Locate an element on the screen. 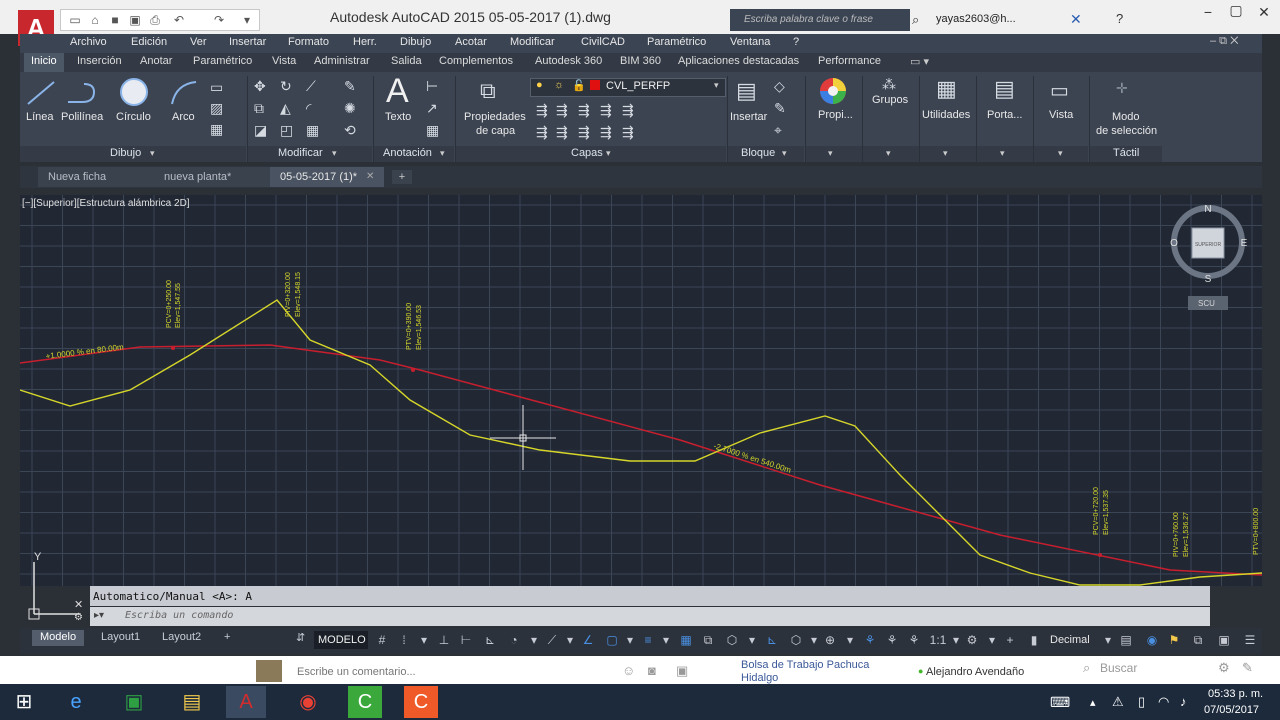 The height and width of the screenshot is (720, 1280). sticker-icon: ▣ is located at coordinates (682, 671).